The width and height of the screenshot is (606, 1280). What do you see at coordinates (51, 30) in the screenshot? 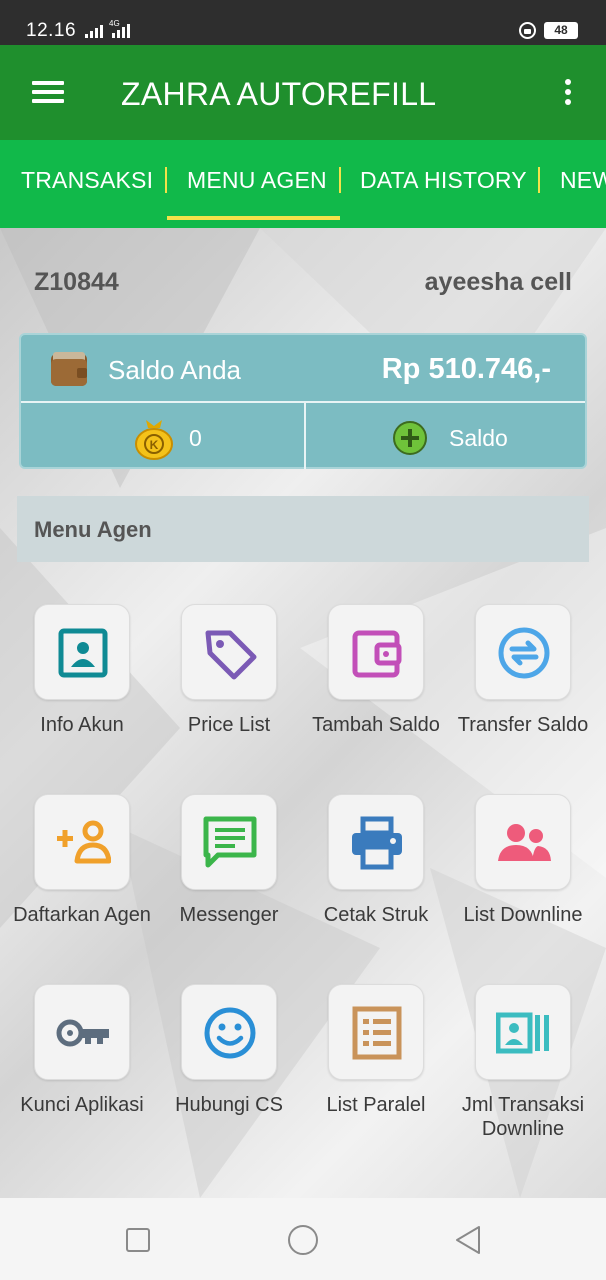
I see `status-time: 12.16` at bounding box center [51, 30].